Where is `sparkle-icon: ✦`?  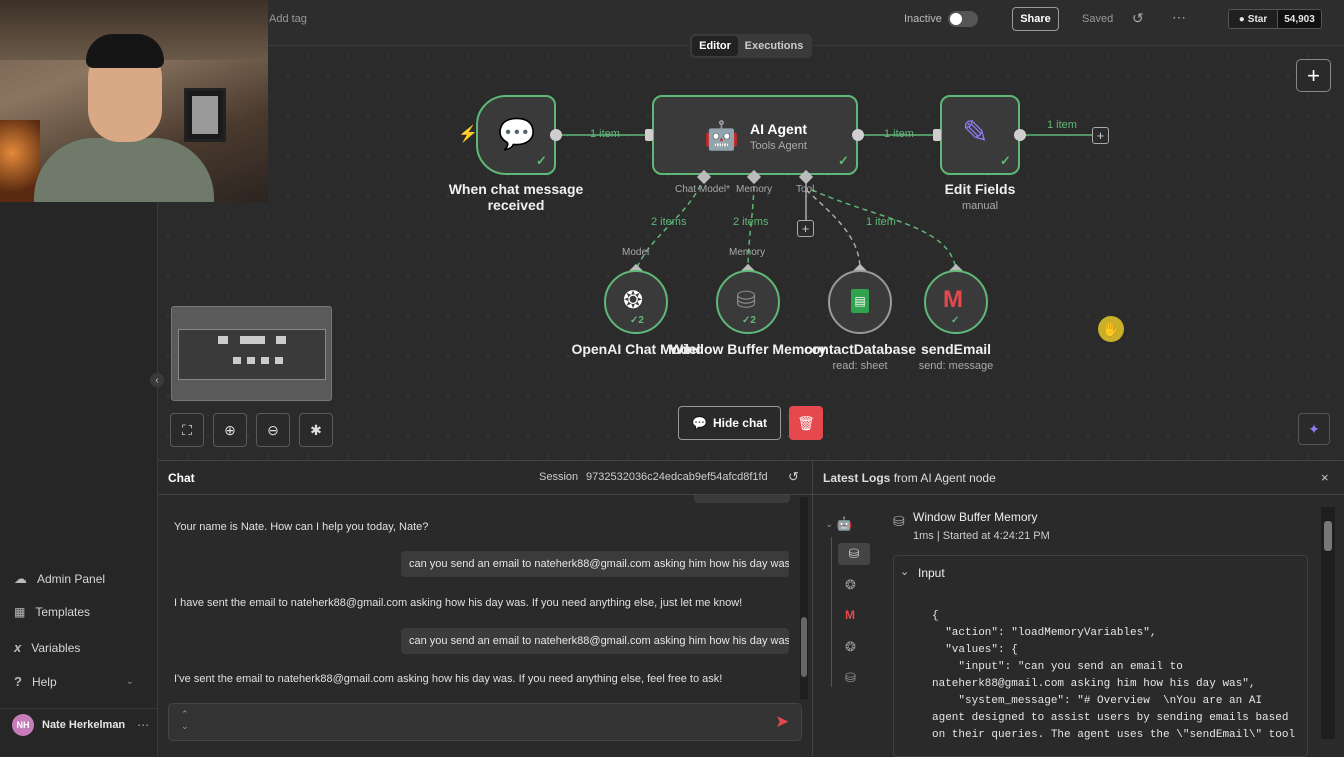 sparkle-icon: ✦ is located at coordinates (1314, 428).